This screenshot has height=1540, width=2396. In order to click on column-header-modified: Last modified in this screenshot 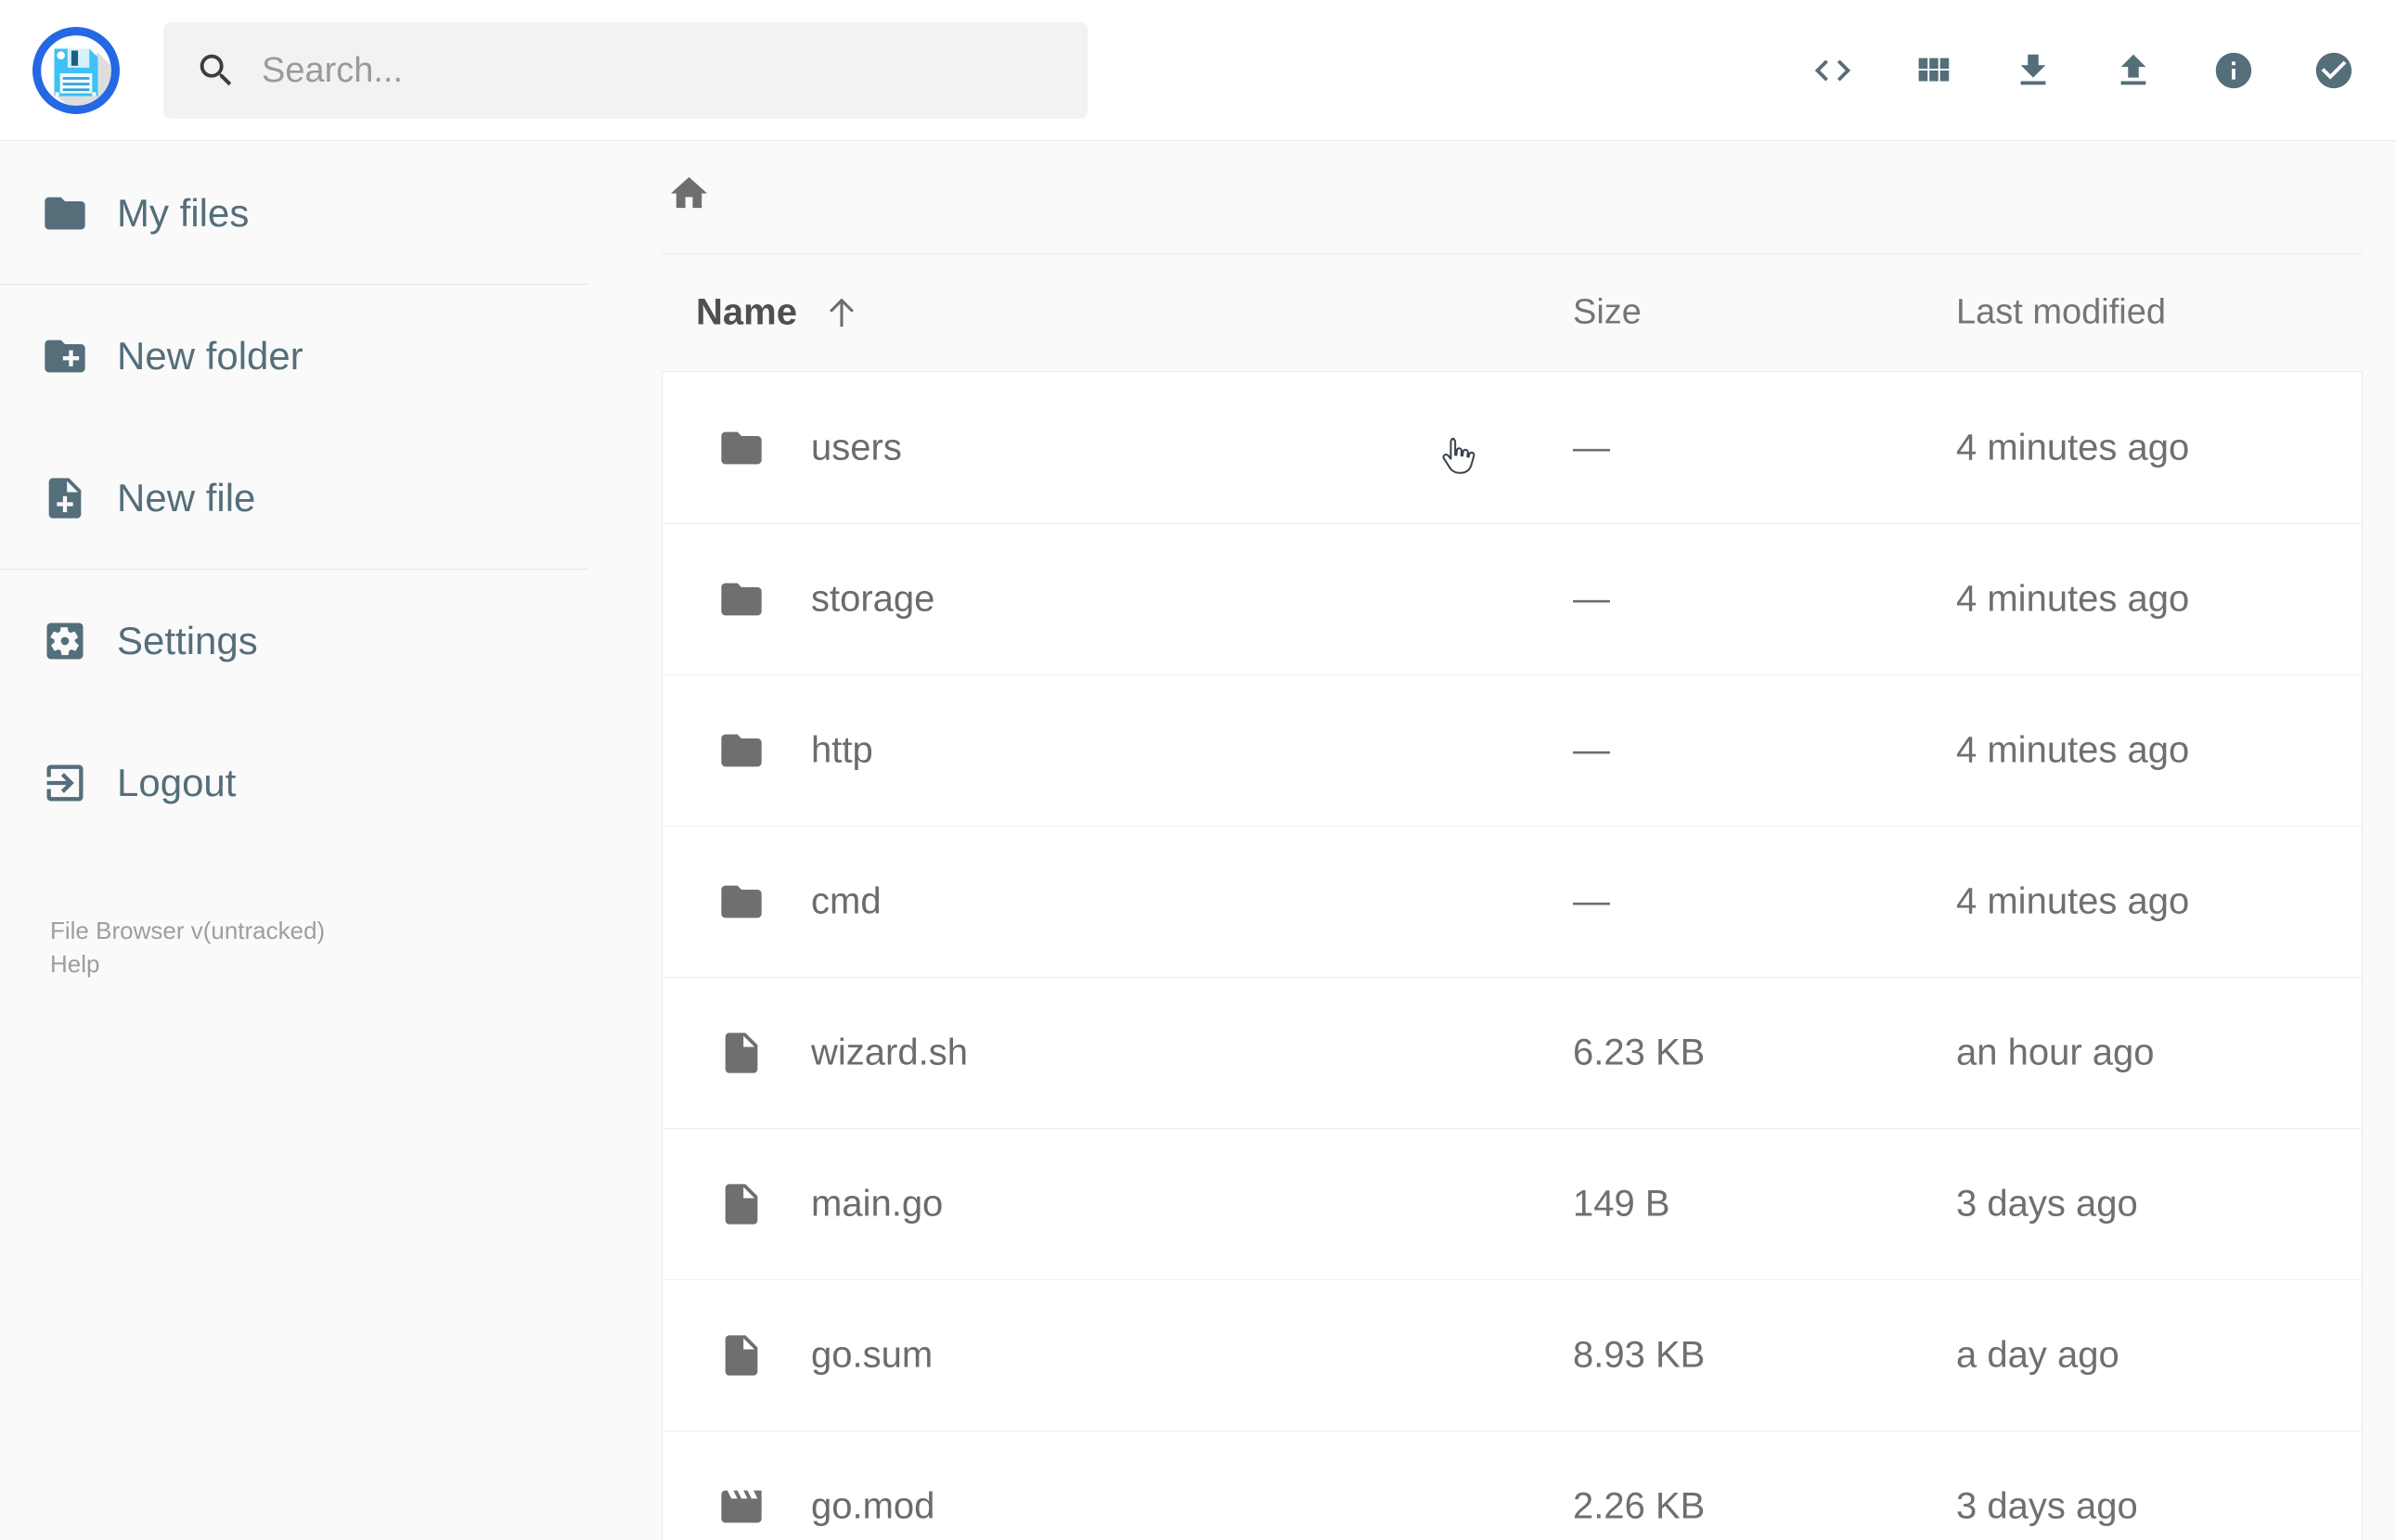, I will do `click(2061, 313)`.